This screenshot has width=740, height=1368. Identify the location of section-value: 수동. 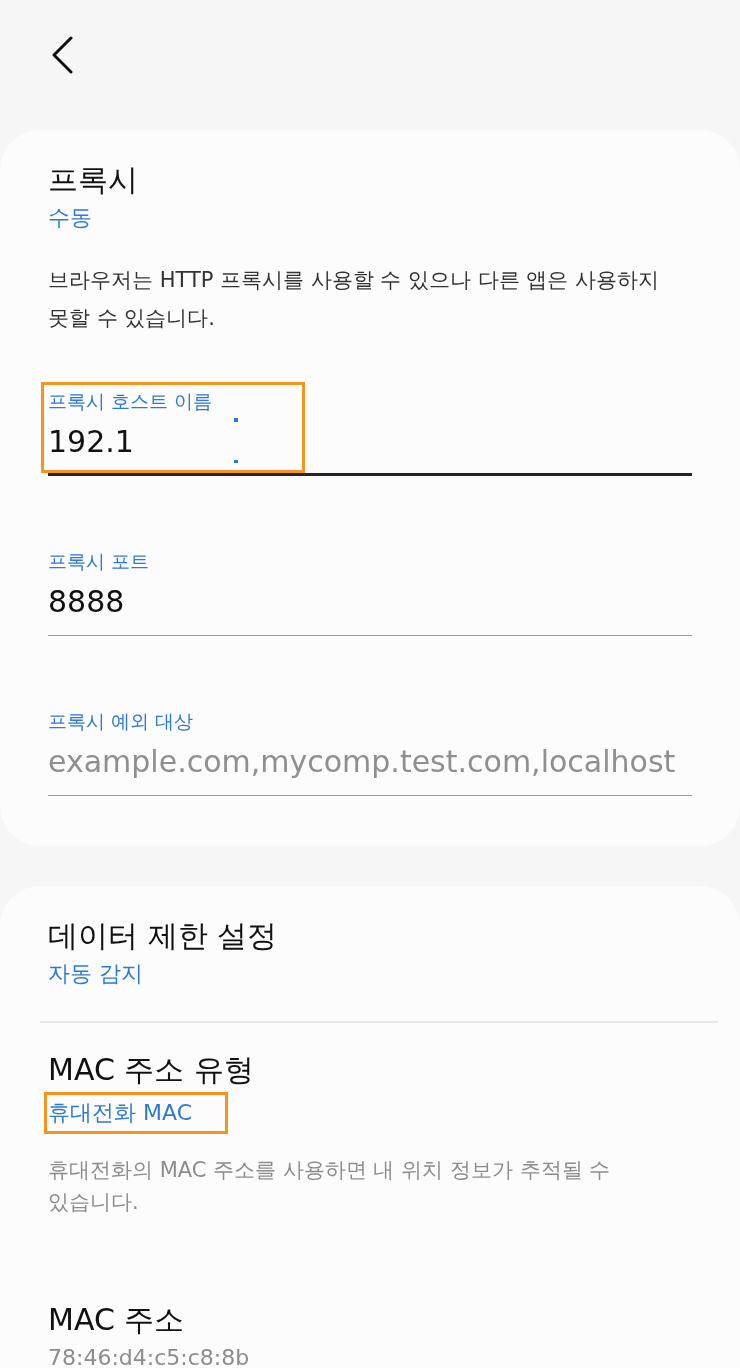
(70, 218).